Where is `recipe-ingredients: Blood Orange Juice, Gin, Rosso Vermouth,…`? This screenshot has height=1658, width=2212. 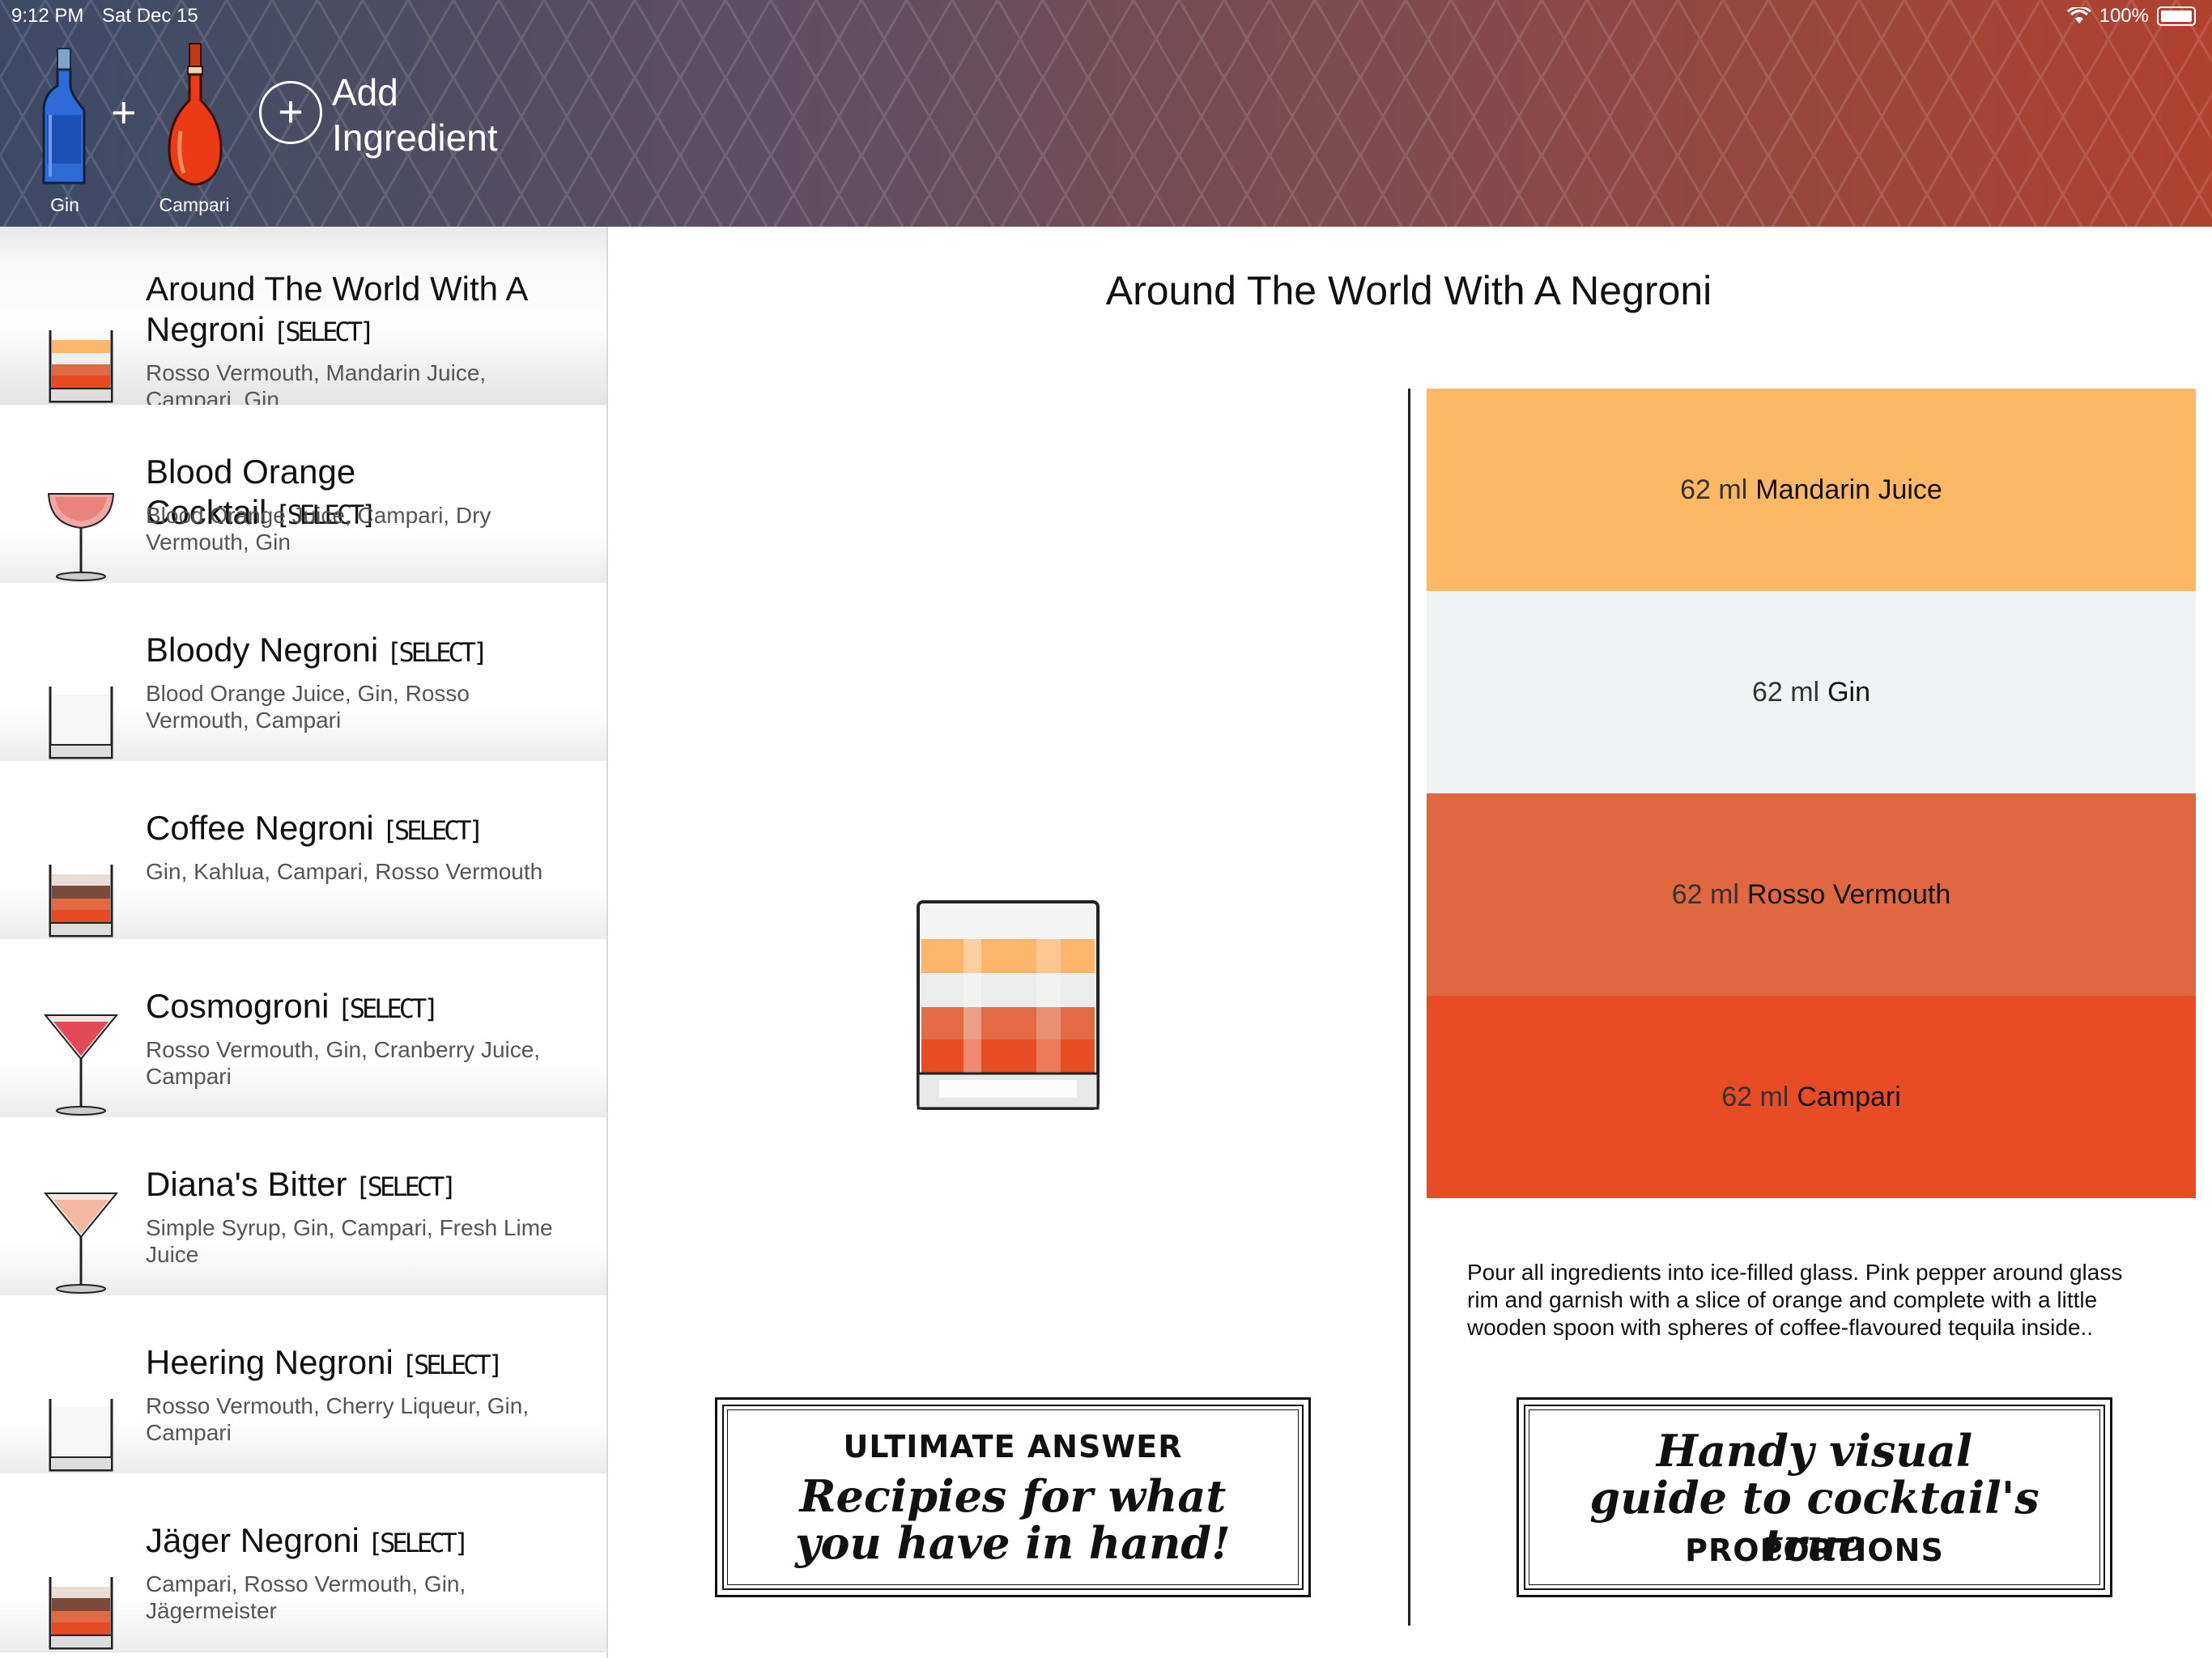 recipe-ingredients: Blood Orange Juice, Gin, Rosso Vermouth,… is located at coordinates (308, 707).